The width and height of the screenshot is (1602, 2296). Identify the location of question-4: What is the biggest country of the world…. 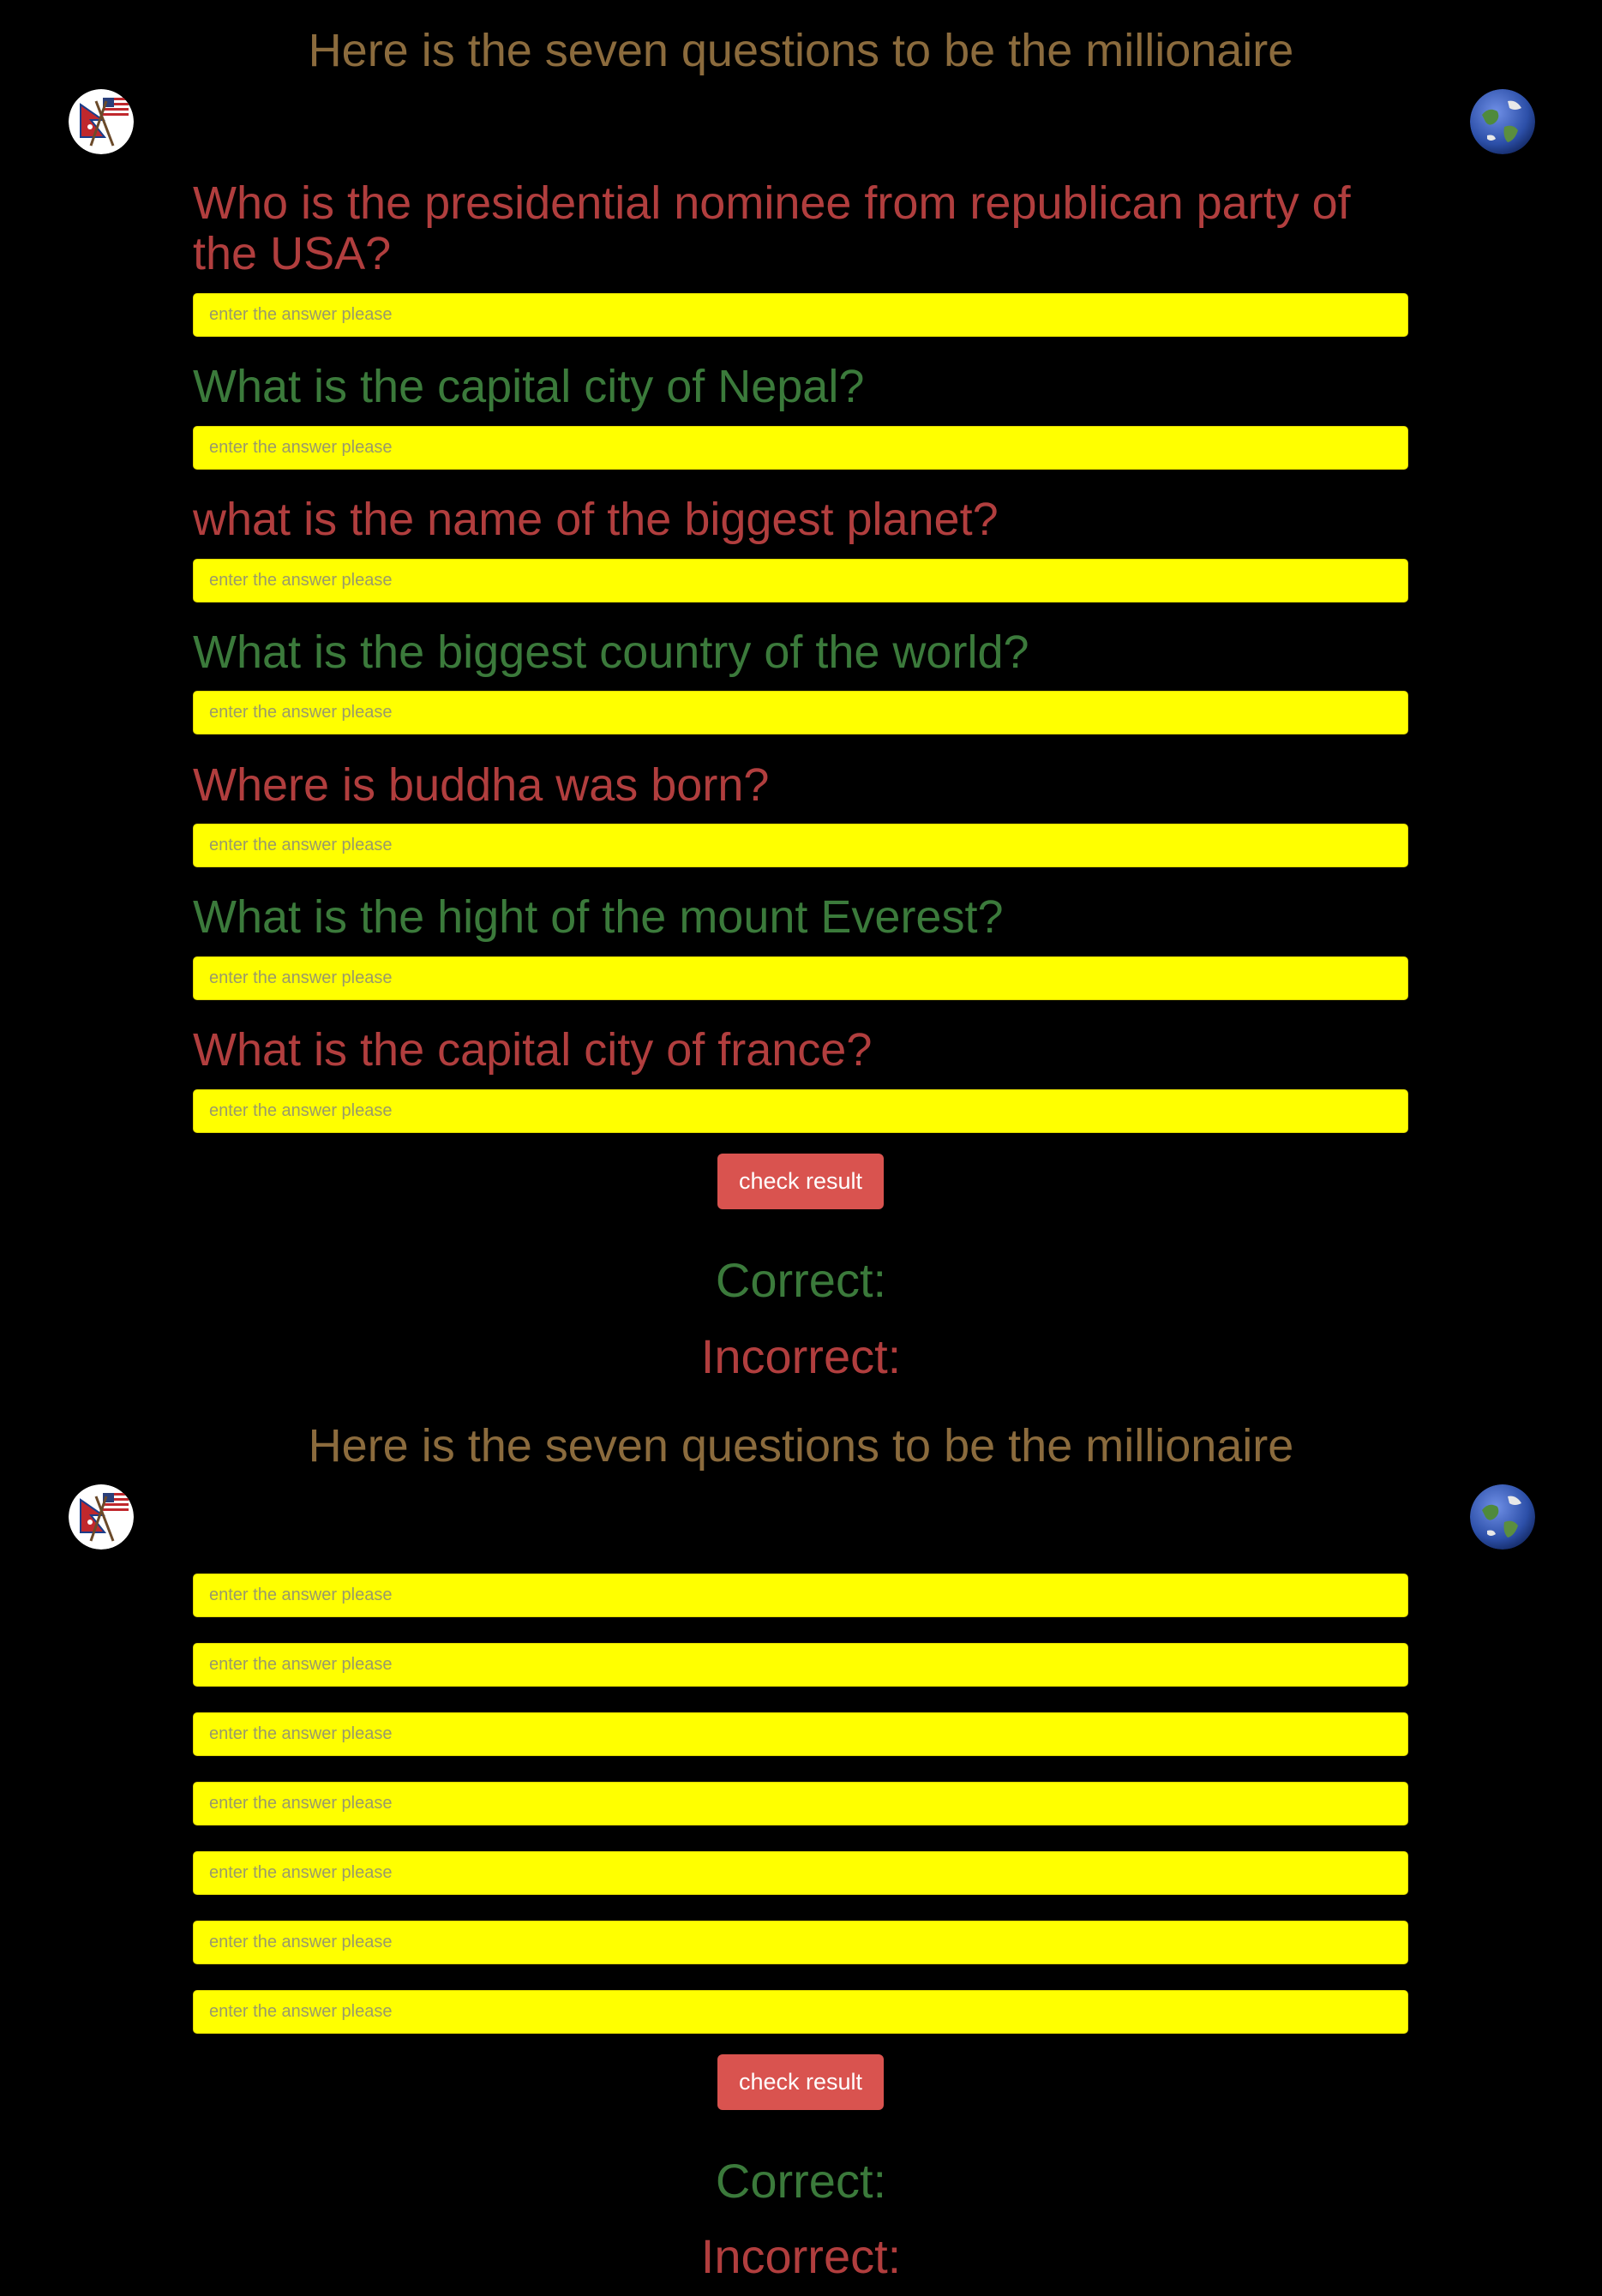
(611, 652).